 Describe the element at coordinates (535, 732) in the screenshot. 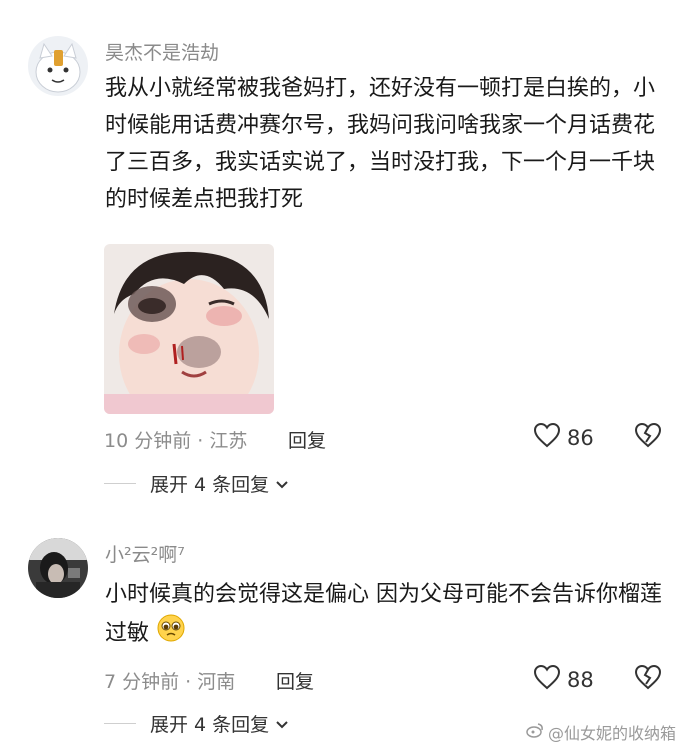

I see `weibo-logo-icon` at that location.